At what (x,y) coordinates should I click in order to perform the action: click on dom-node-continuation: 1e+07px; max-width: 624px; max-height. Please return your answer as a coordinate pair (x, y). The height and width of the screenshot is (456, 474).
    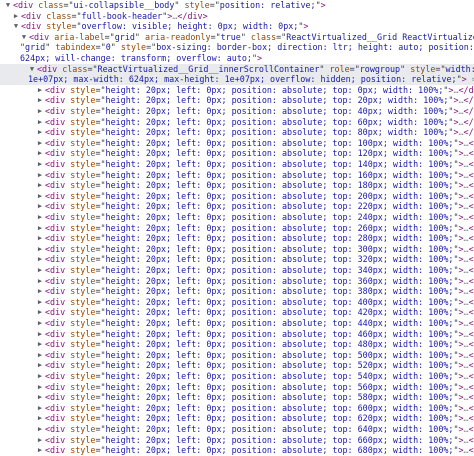
    Looking at the image, I should click on (237, 79).